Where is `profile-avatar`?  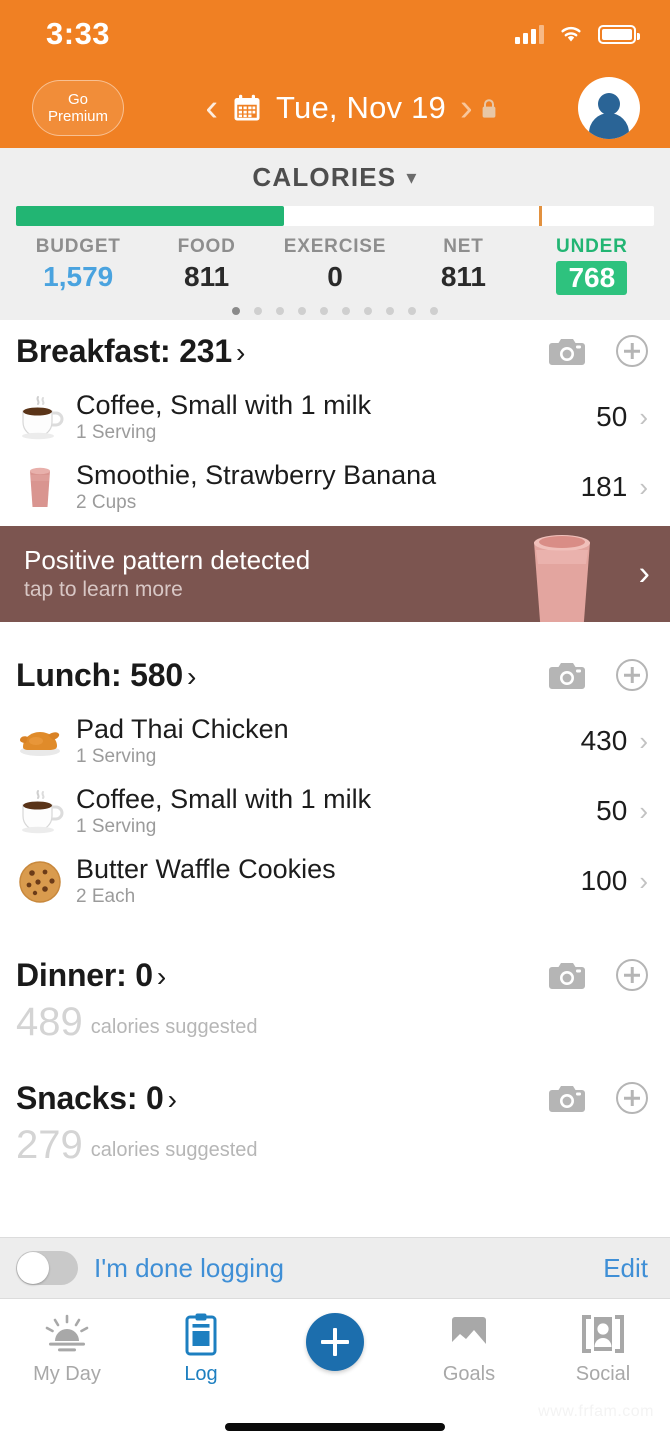 profile-avatar is located at coordinates (609, 108).